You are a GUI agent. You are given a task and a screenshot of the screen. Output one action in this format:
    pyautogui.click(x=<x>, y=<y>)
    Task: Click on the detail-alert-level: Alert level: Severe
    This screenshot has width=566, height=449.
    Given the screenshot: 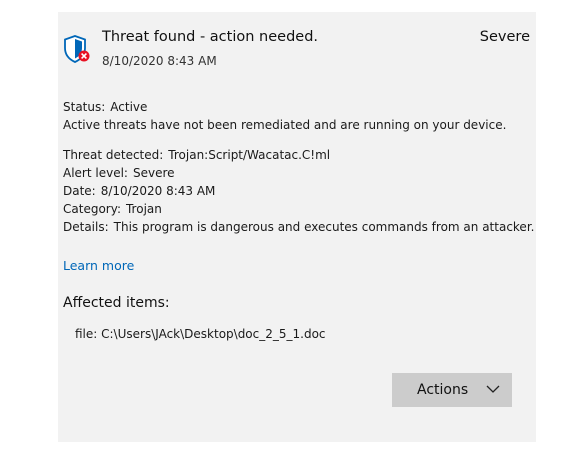 What is the action you would take?
    pyautogui.click(x=119, y=173)
    